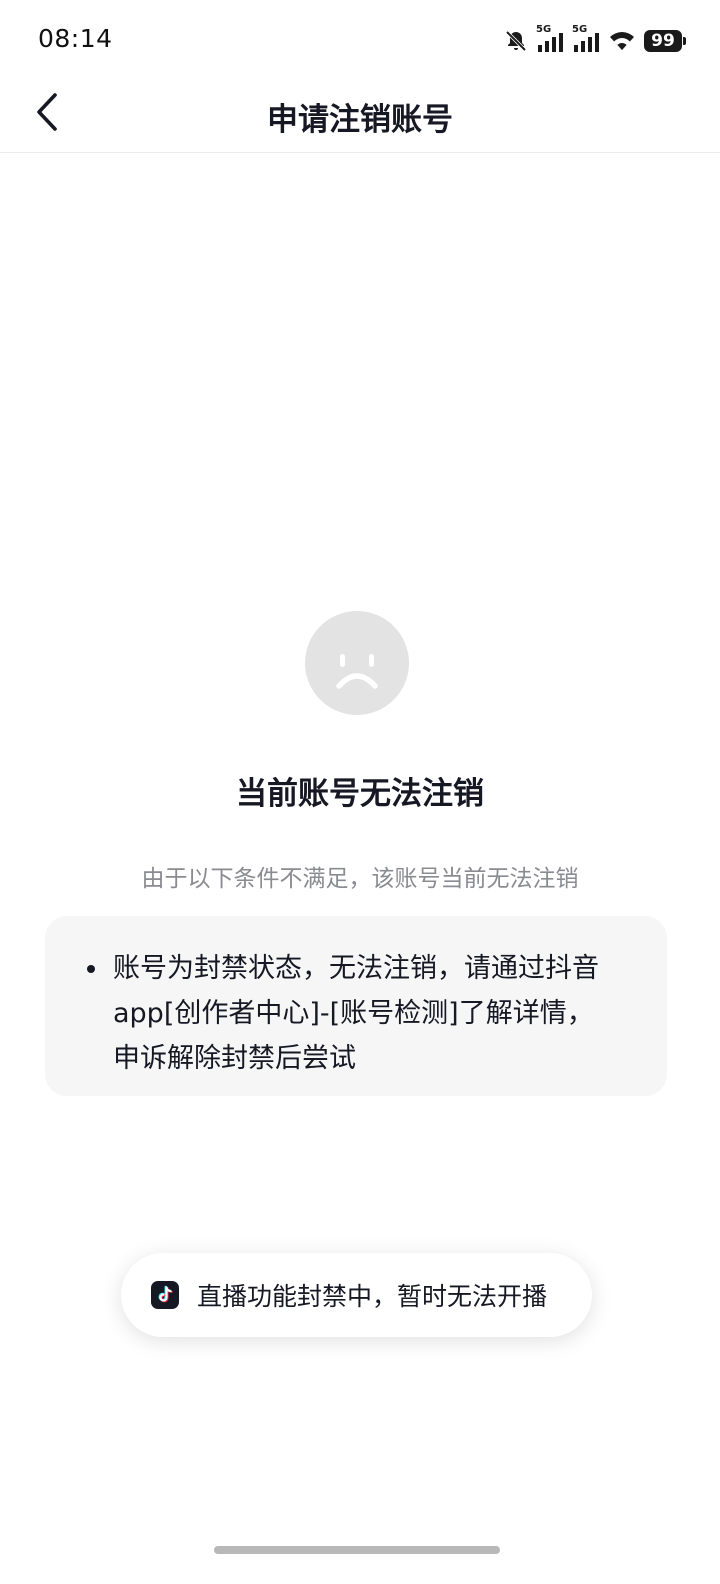  I want to click on douyin-logo-icon, so click(165, 1295).